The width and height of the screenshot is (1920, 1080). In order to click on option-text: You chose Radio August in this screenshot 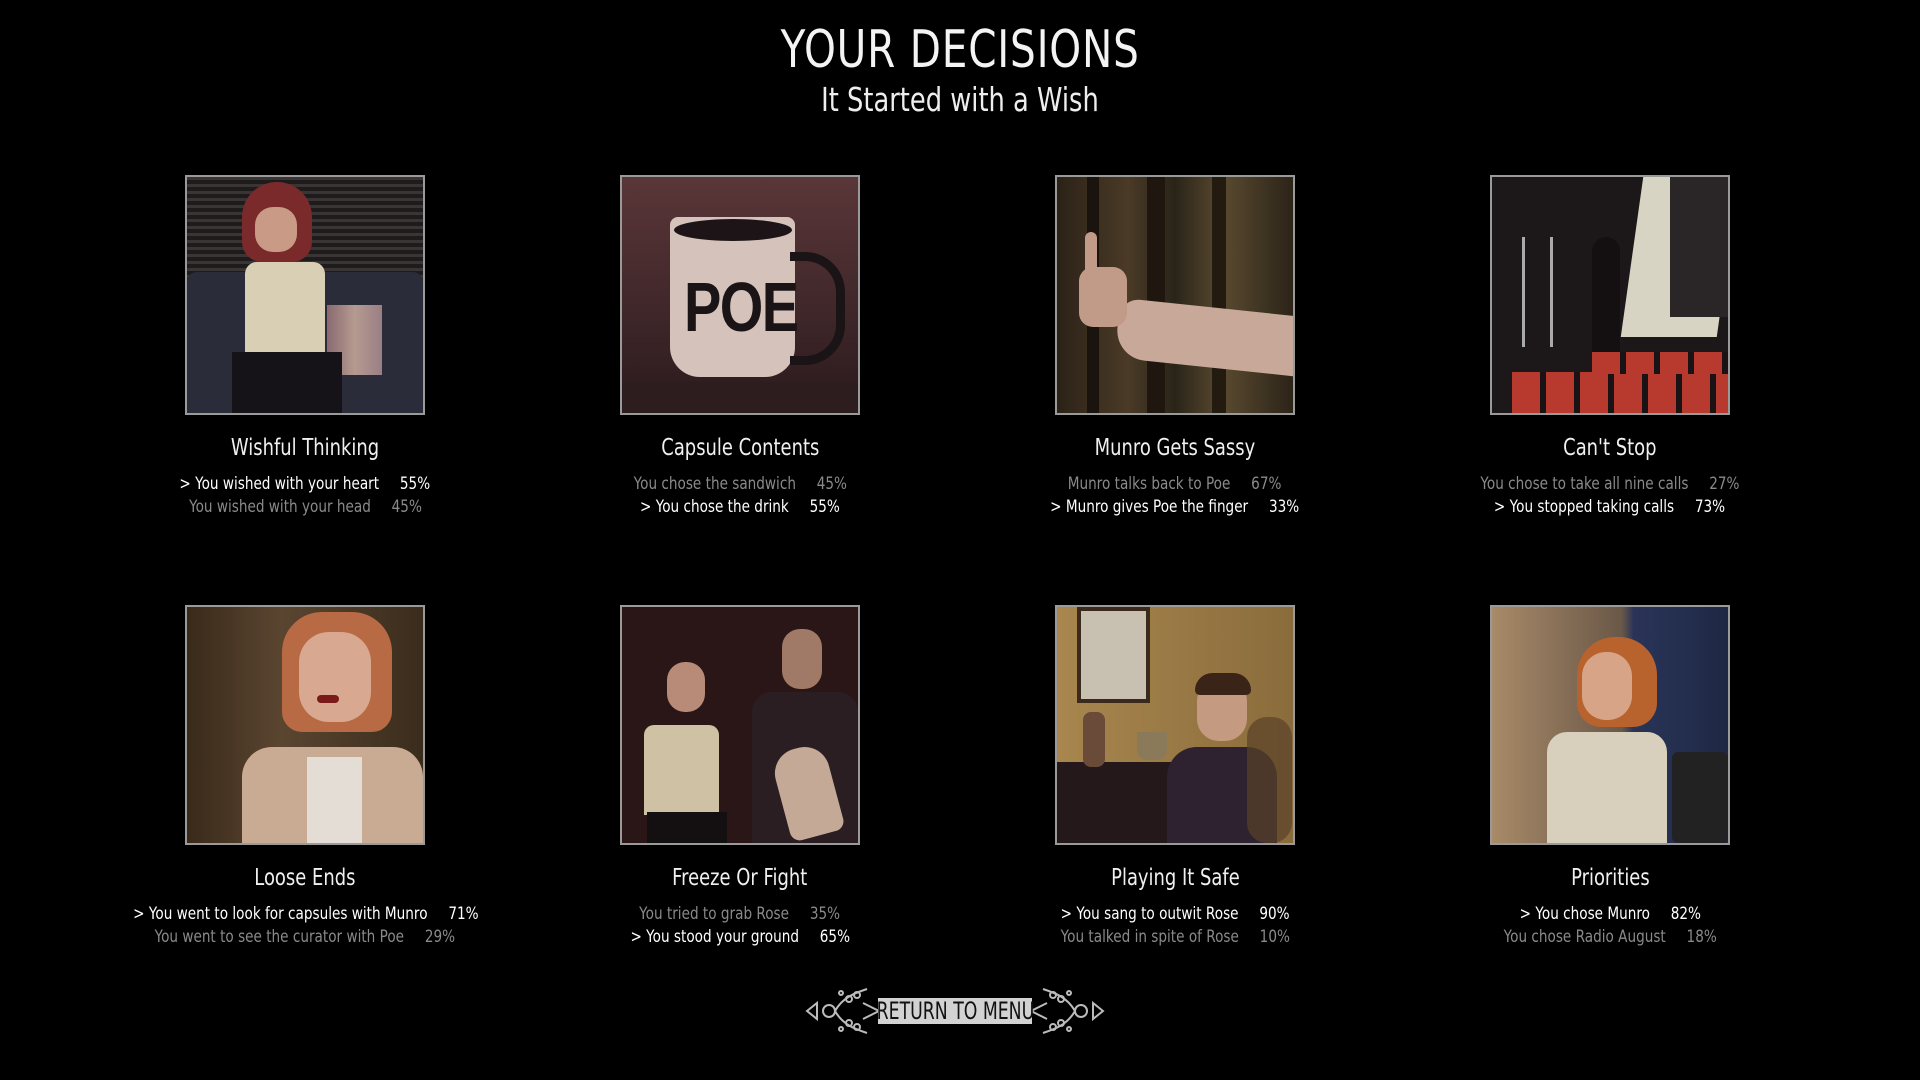, I will do `click(1584, 937)`.